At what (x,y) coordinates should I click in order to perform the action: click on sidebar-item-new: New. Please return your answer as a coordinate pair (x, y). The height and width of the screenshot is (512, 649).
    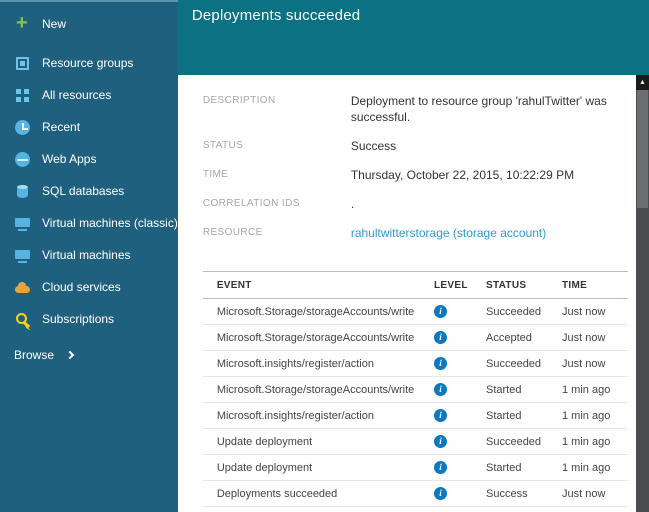
    Looking at the image, I should click on (89, 24).